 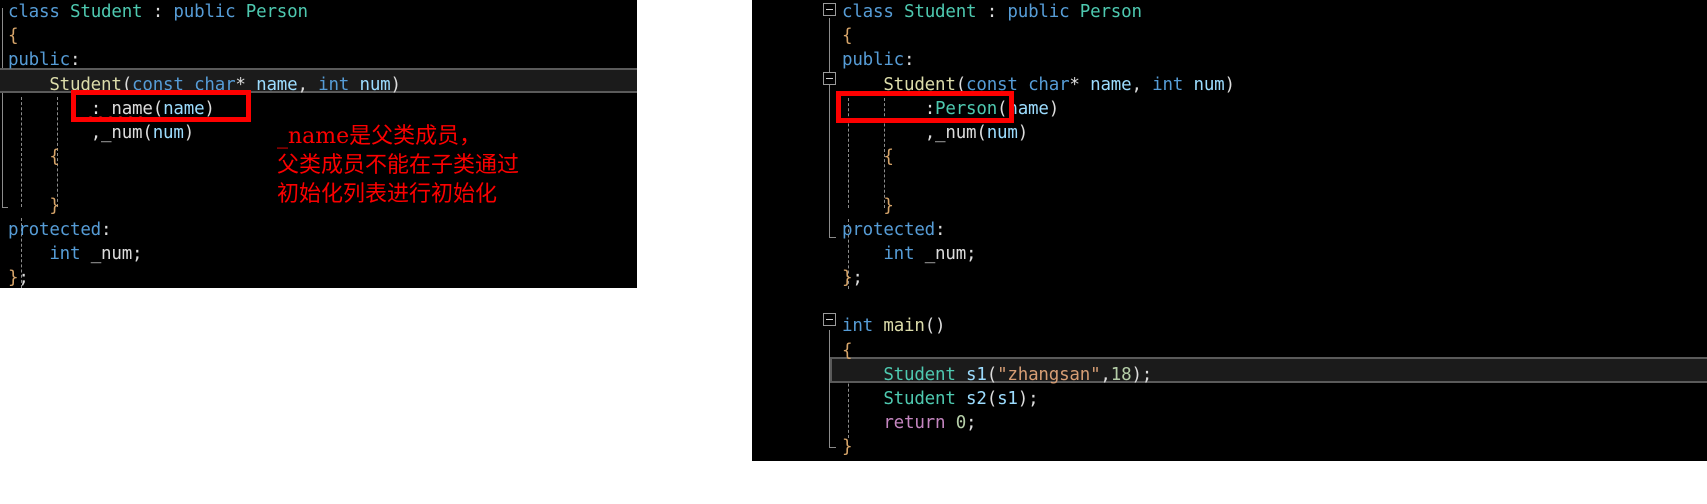 What do you see at coordinates (55, 229) in the screenshot?
I see `code-token: protected` at bounding box center [55, 229].